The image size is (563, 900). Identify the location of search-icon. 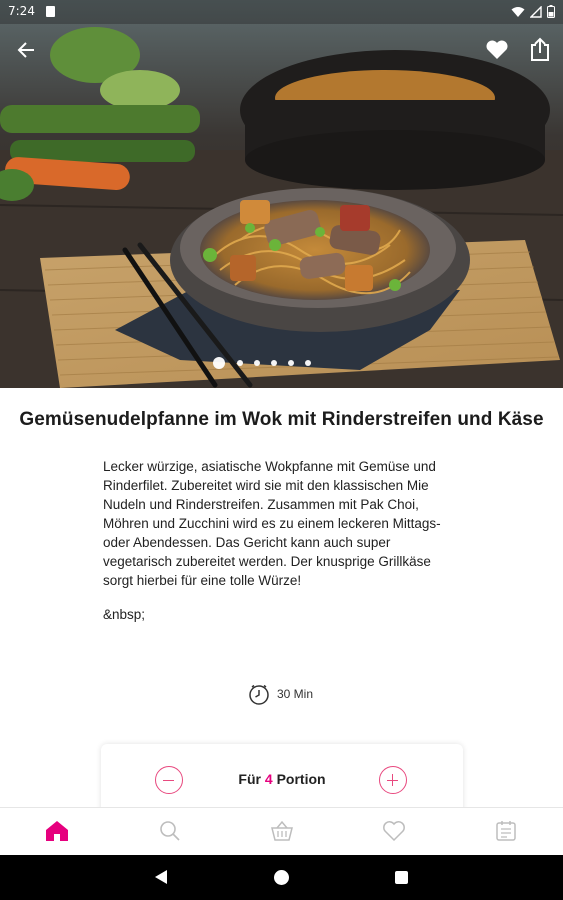
(170, 831).